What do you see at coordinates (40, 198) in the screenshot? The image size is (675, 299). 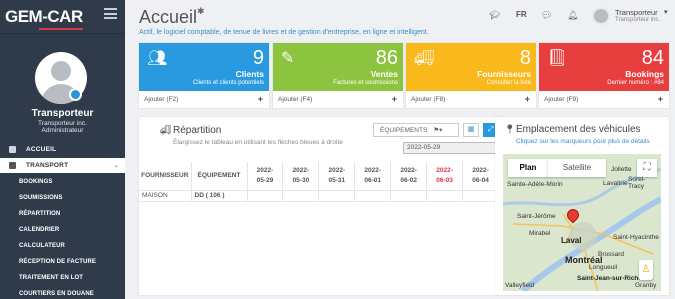 I see `sidebar-subitem-soumissions: SOUMISSIONS` at bounding box center [40, 198].